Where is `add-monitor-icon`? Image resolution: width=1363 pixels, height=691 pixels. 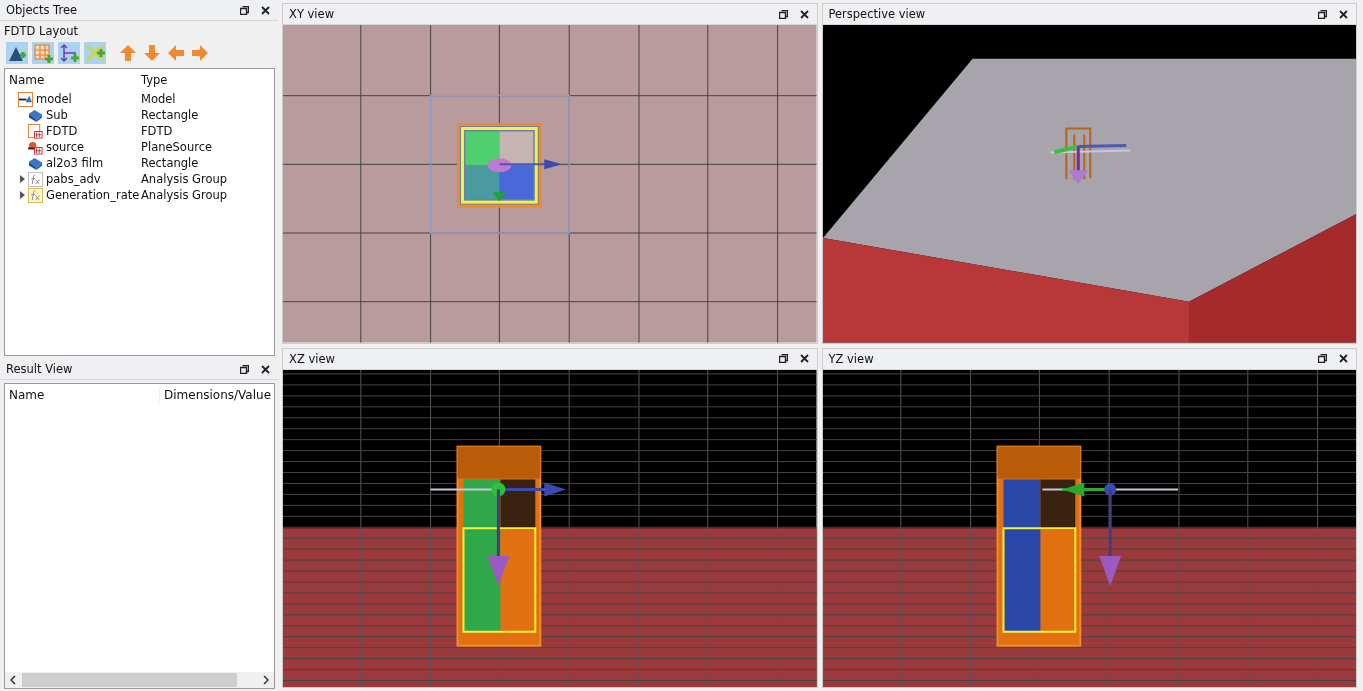
add-monitor-icon is located at coordinates (69, 53).